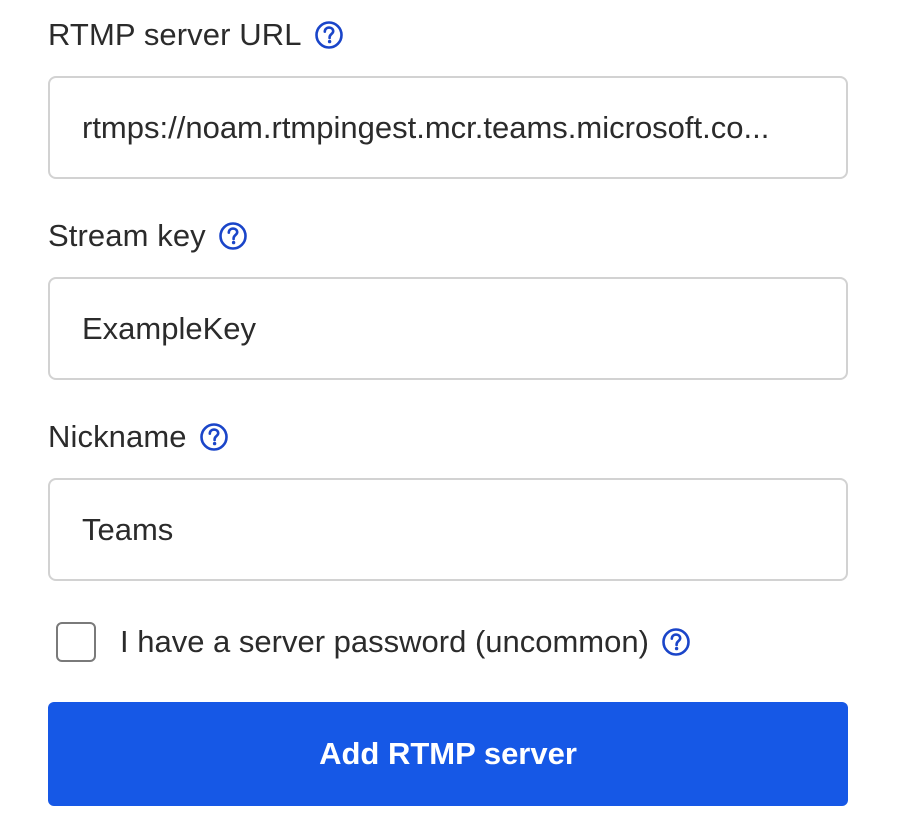  I want to click on stream-key-label: Stream key, so click(127, 235).